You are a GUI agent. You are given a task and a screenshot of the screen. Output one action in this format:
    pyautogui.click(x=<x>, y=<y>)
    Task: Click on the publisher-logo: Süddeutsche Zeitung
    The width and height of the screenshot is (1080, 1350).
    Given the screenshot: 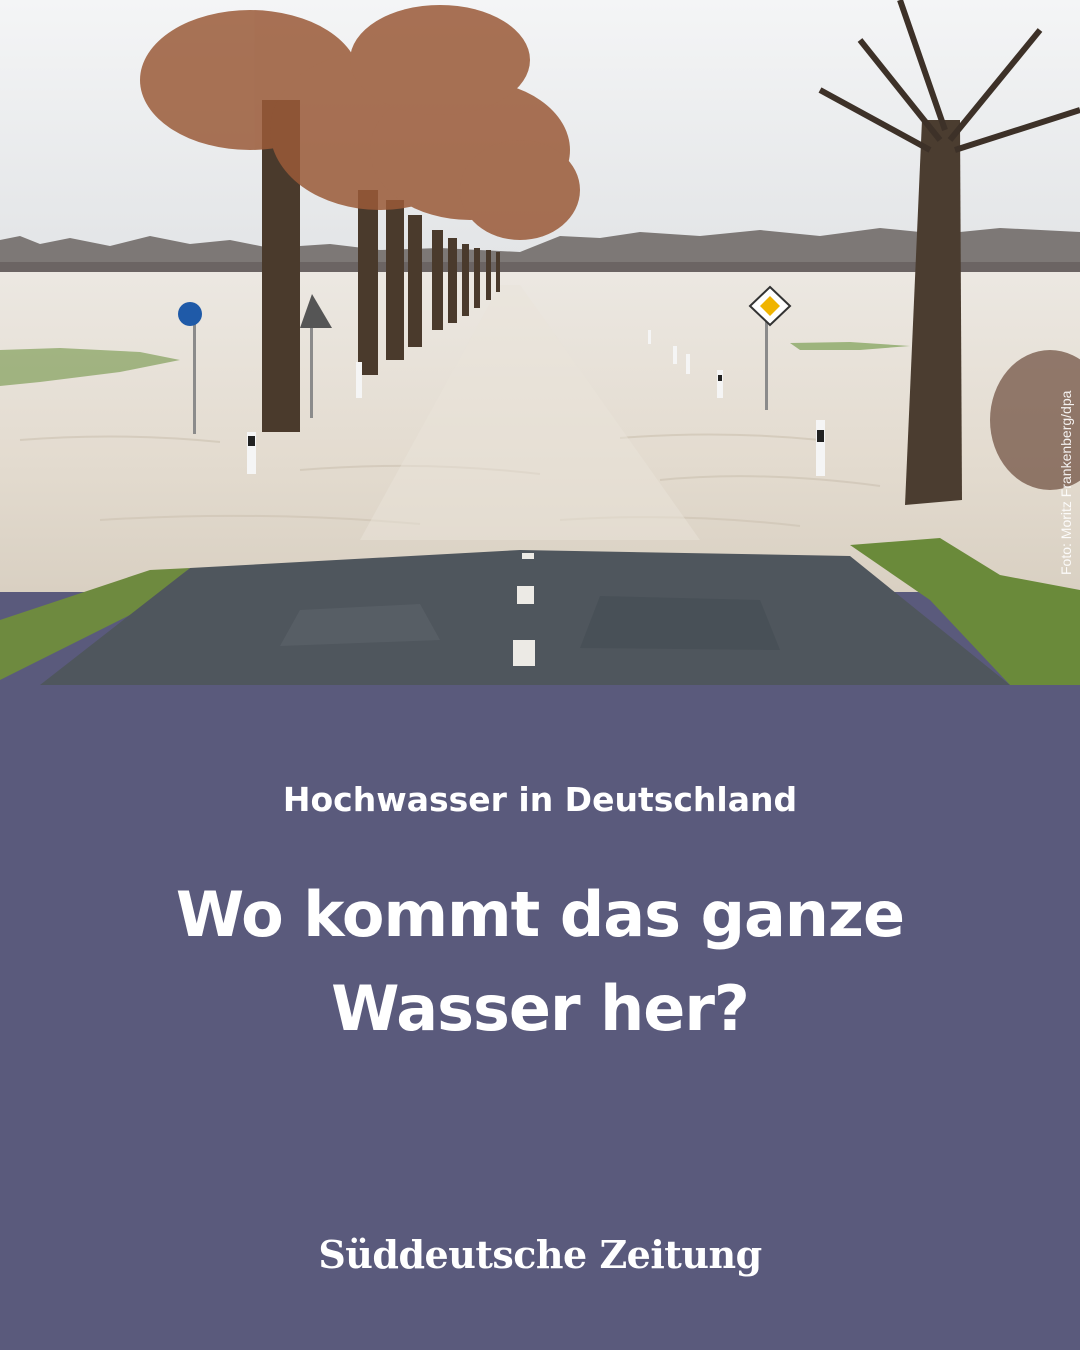 What is the action you would take?
    pyautogui.click(x=540, y=1254)
    